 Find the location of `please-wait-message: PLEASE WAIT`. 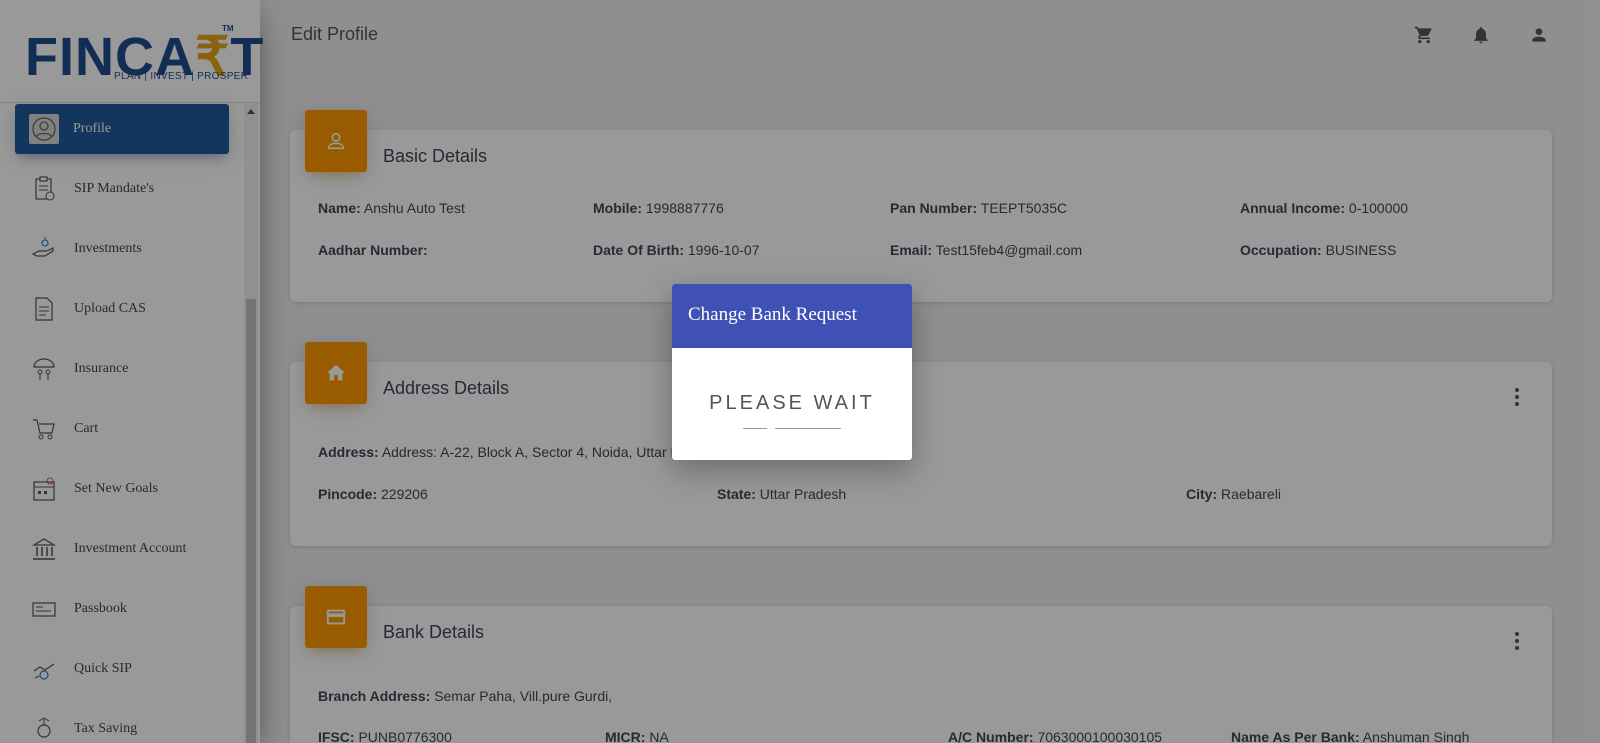

please-wait-message: PLEASE WAIT is located at coordinates (792, 403).